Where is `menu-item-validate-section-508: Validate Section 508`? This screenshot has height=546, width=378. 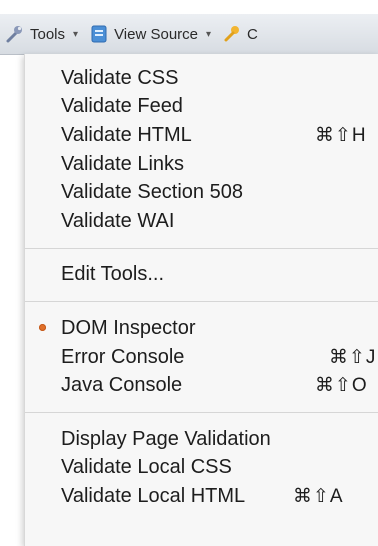 menu-item-validate-section-508: Validate Section 508 is located at coordinates (201, 192).